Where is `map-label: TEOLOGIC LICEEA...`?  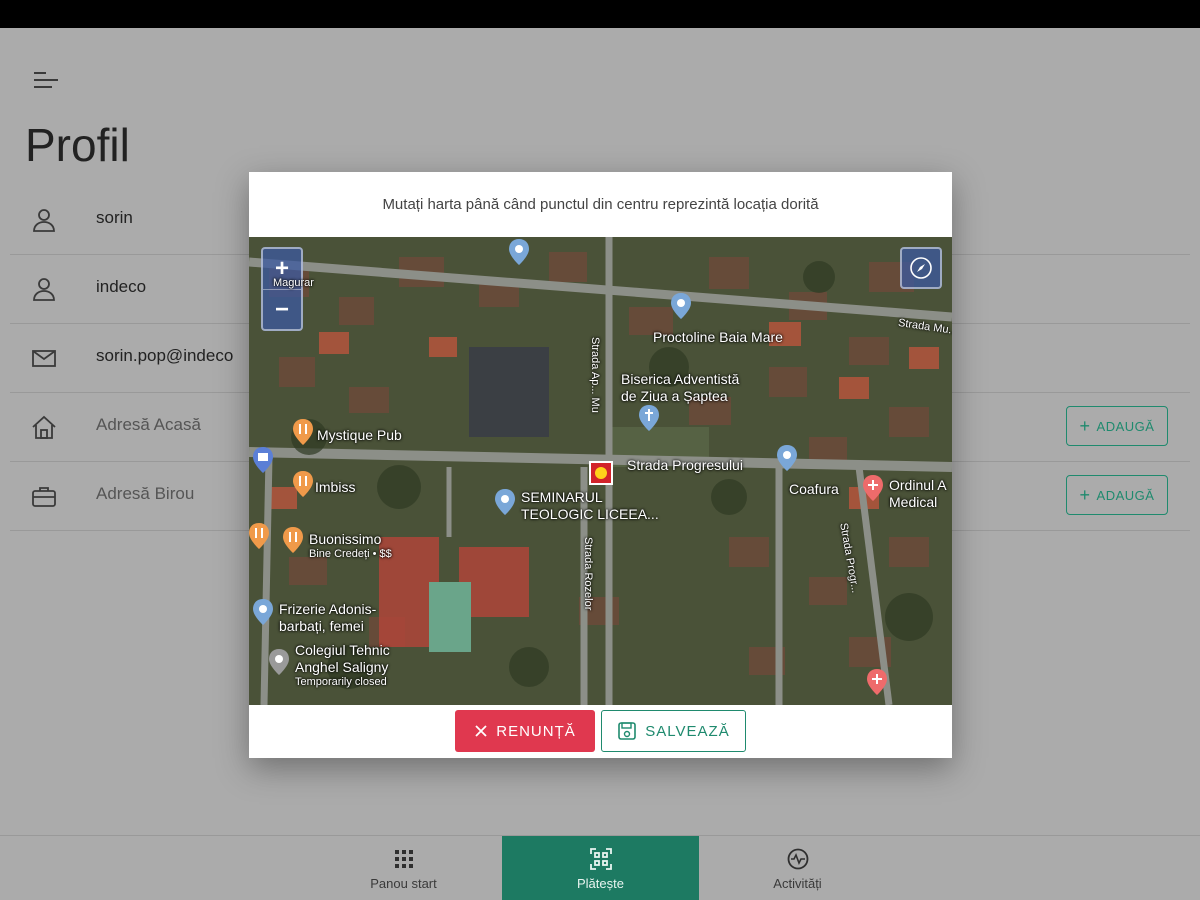
map-label: TEOLOGIC LICEEA... is located at coordinates (590, 514).